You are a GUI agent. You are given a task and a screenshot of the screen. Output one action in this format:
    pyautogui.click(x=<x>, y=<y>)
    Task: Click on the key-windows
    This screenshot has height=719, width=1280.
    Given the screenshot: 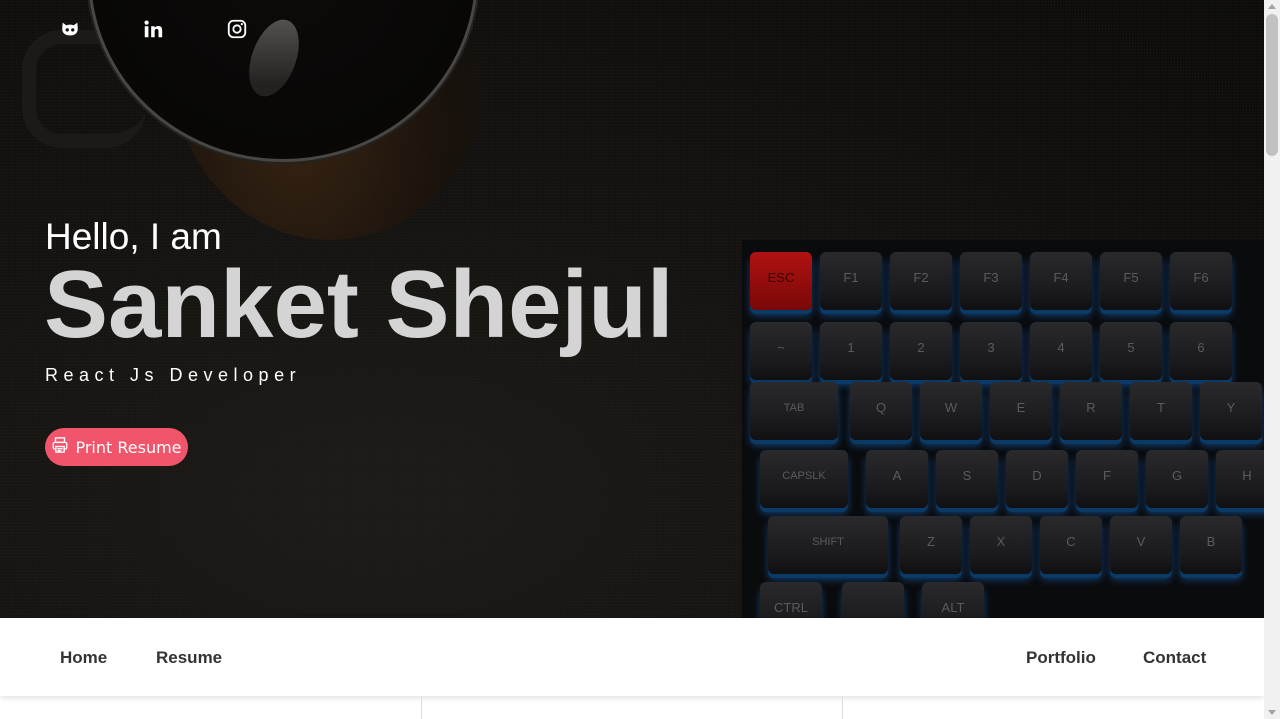 What is the action you would take?
    pyautogui.click(x=873, y=600)
    